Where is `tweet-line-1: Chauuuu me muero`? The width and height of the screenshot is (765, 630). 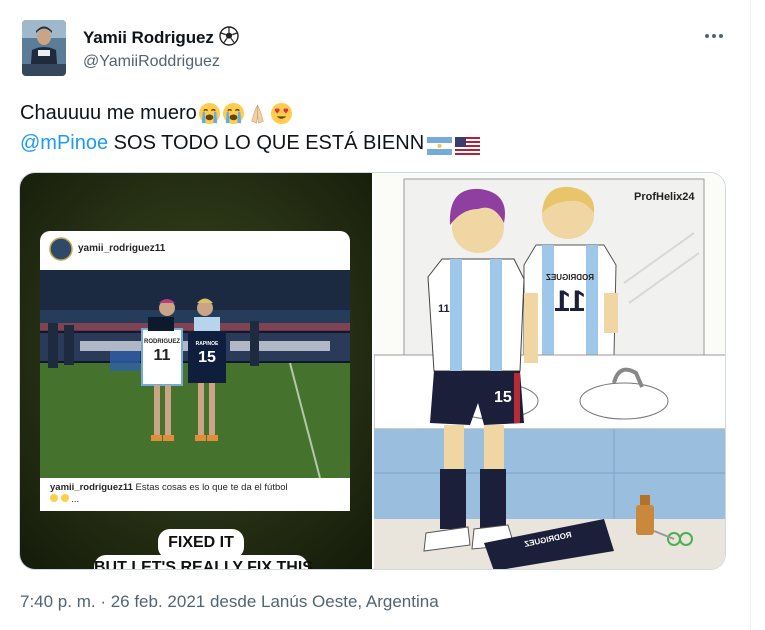 tweet-line-1: Chauuuu me muero is located at coordinates (250, 113).